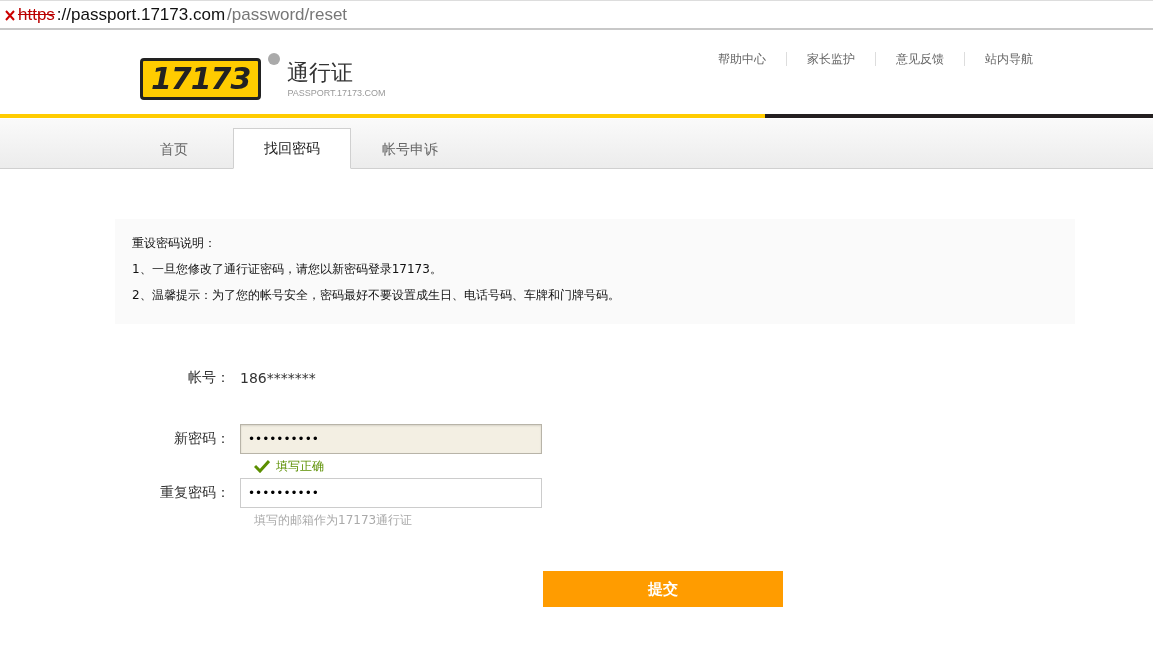 This screenshot has width=1153, height=657. Describe the element at coordinates (321, 73) in the screenshot. I see `logo-title: 通行证` at that location.